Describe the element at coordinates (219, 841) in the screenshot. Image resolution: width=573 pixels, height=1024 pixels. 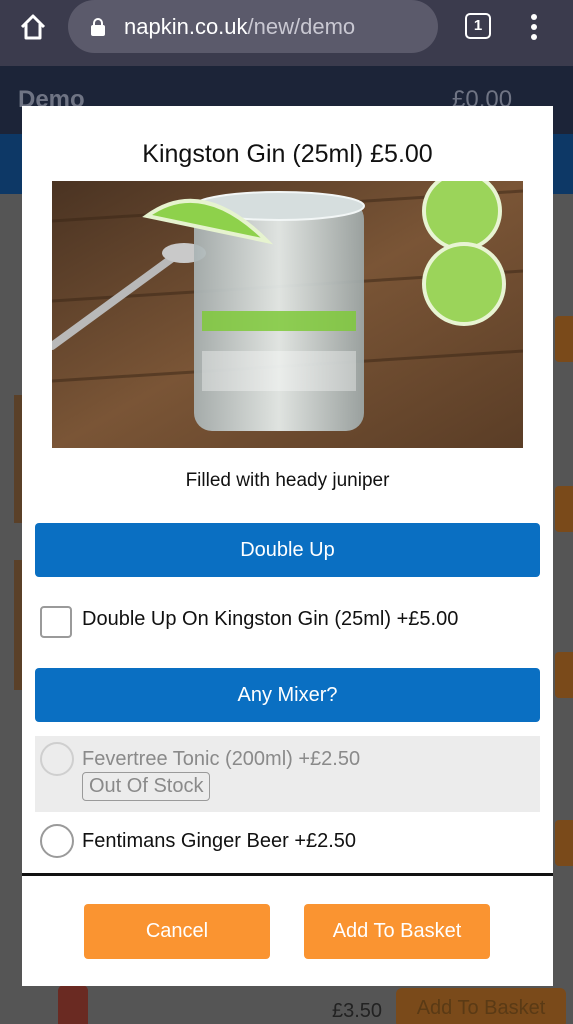
I see `fentimans-option-label: Fentimans Ginger Beer +£2.50` at that location.